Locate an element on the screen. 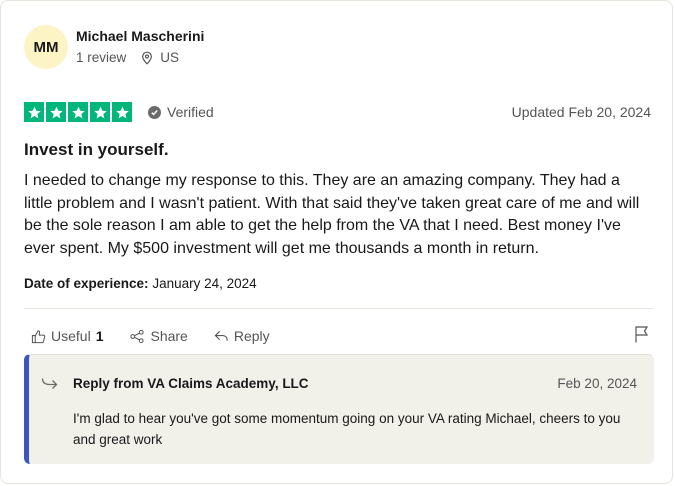  review-actions: Useful 1 Share Reply is located at coordinates (150, 336).